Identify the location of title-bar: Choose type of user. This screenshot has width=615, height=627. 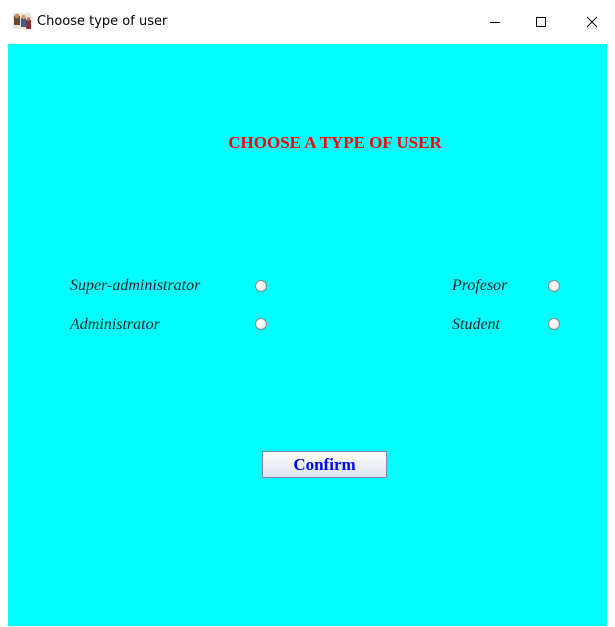
(307, 22).